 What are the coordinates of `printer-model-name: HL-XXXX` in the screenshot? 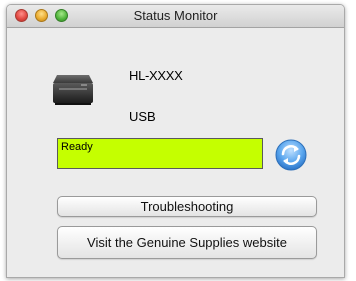 It's located at (156, 75).